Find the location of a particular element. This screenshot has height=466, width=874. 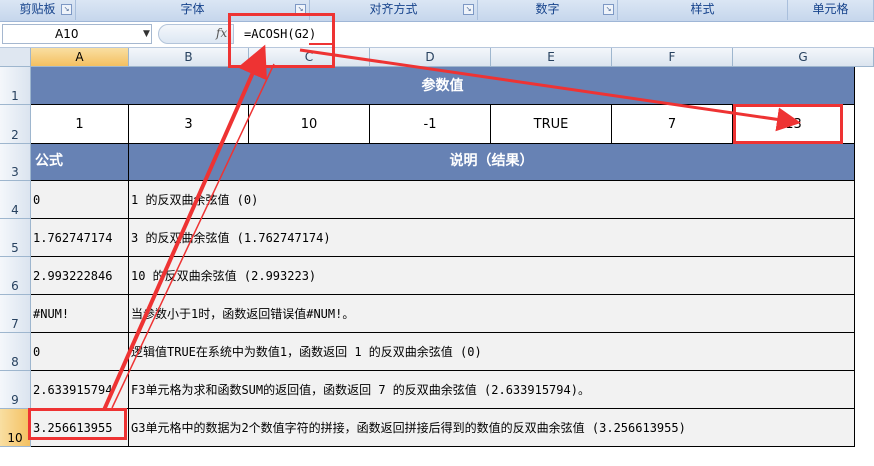

chevron-down-icon: ▼ is located at coordinates (146, 34).